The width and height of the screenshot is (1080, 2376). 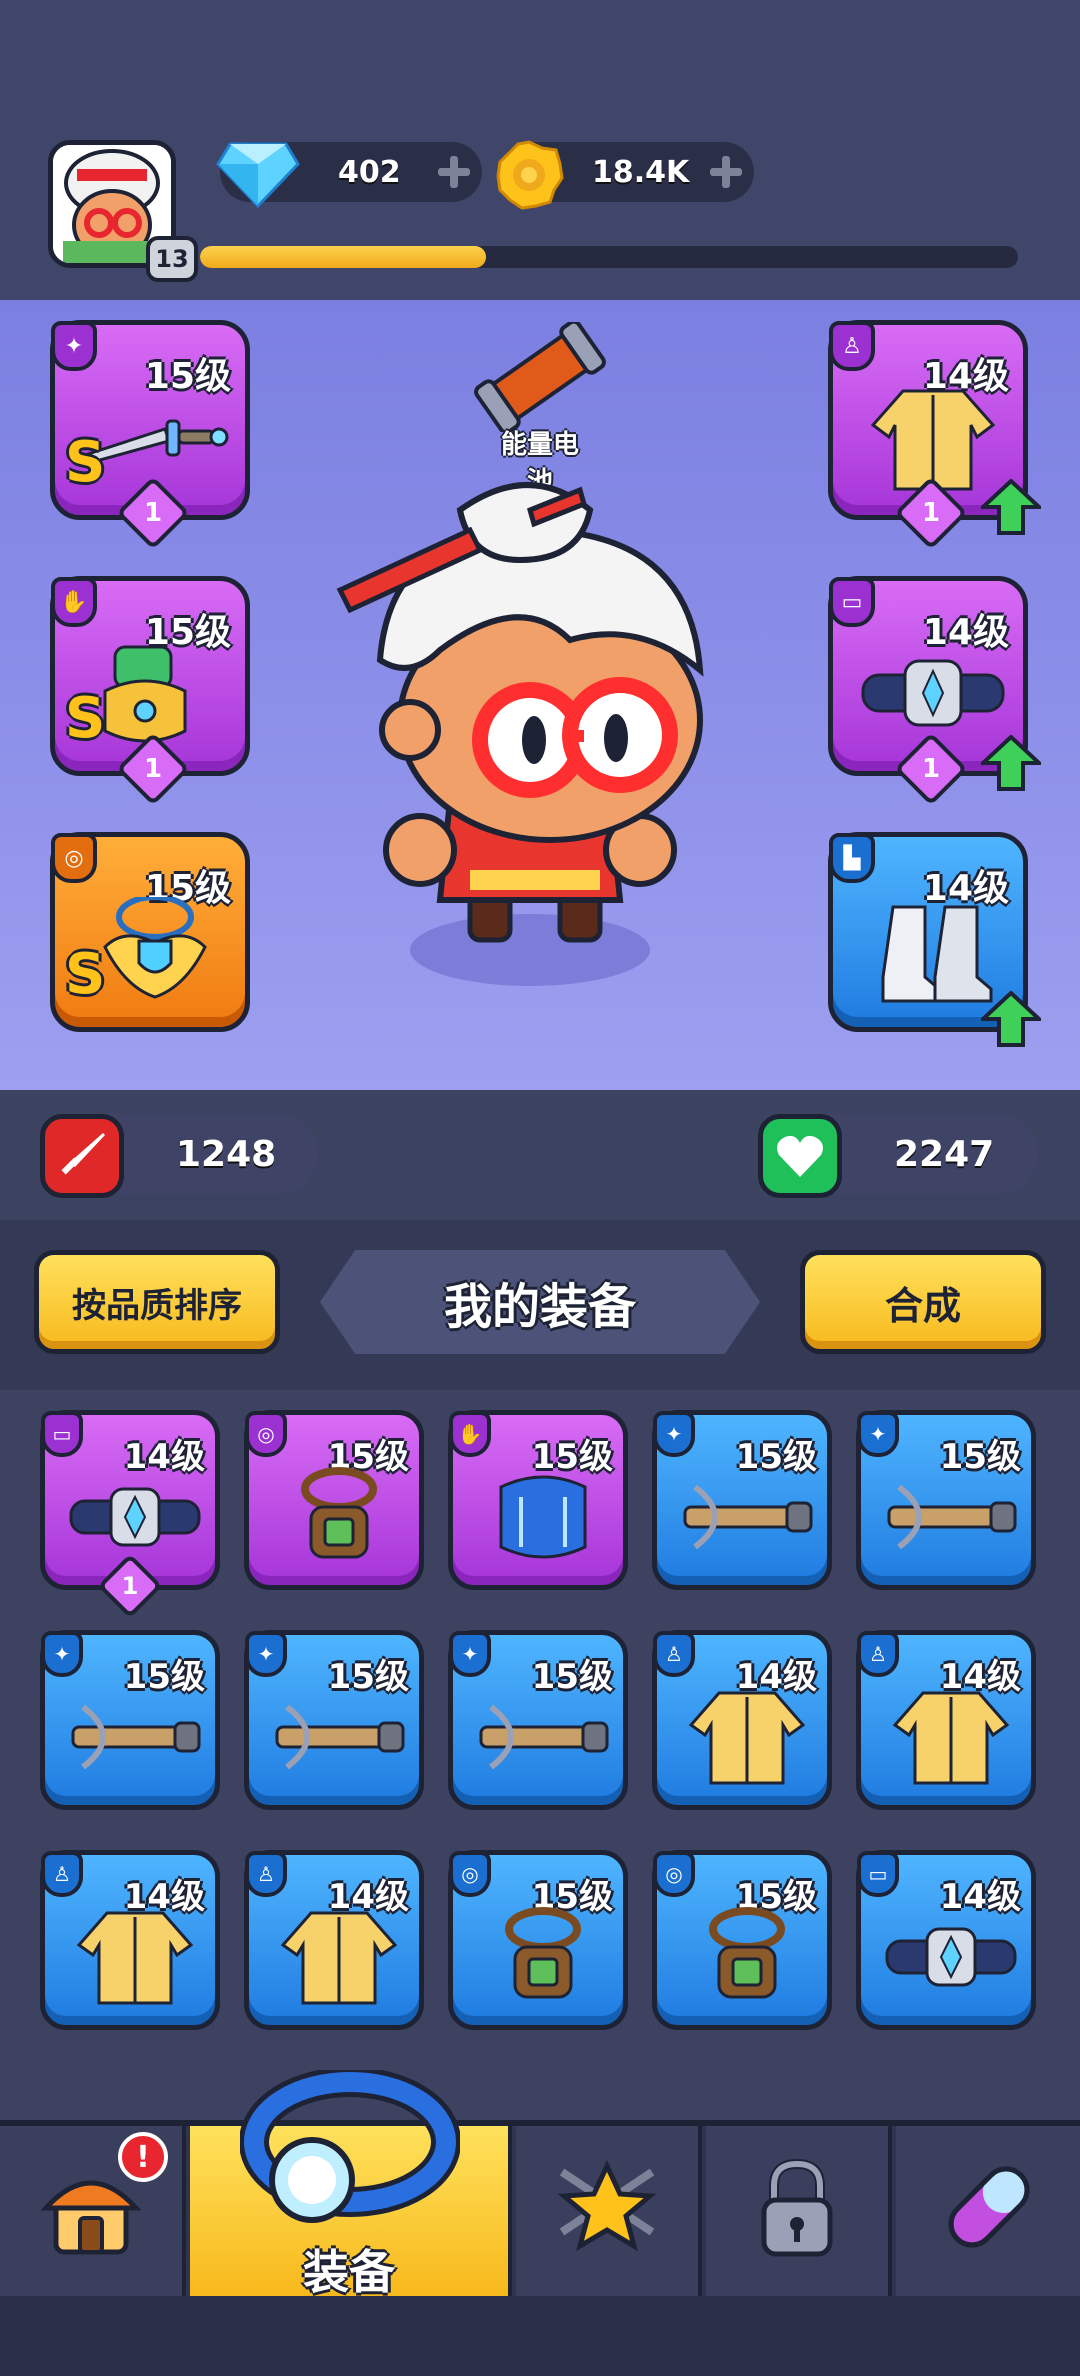 I want to click on inventory-item: ▭ 14级, so click(x=946, y=1940).